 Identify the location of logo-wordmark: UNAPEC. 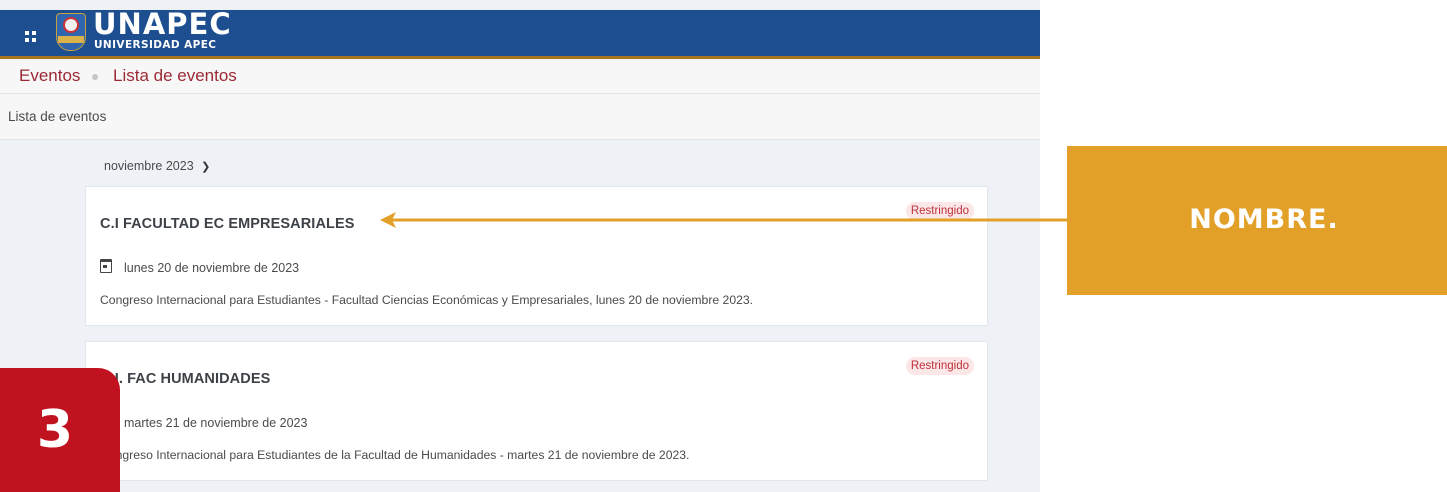
(162, 24).